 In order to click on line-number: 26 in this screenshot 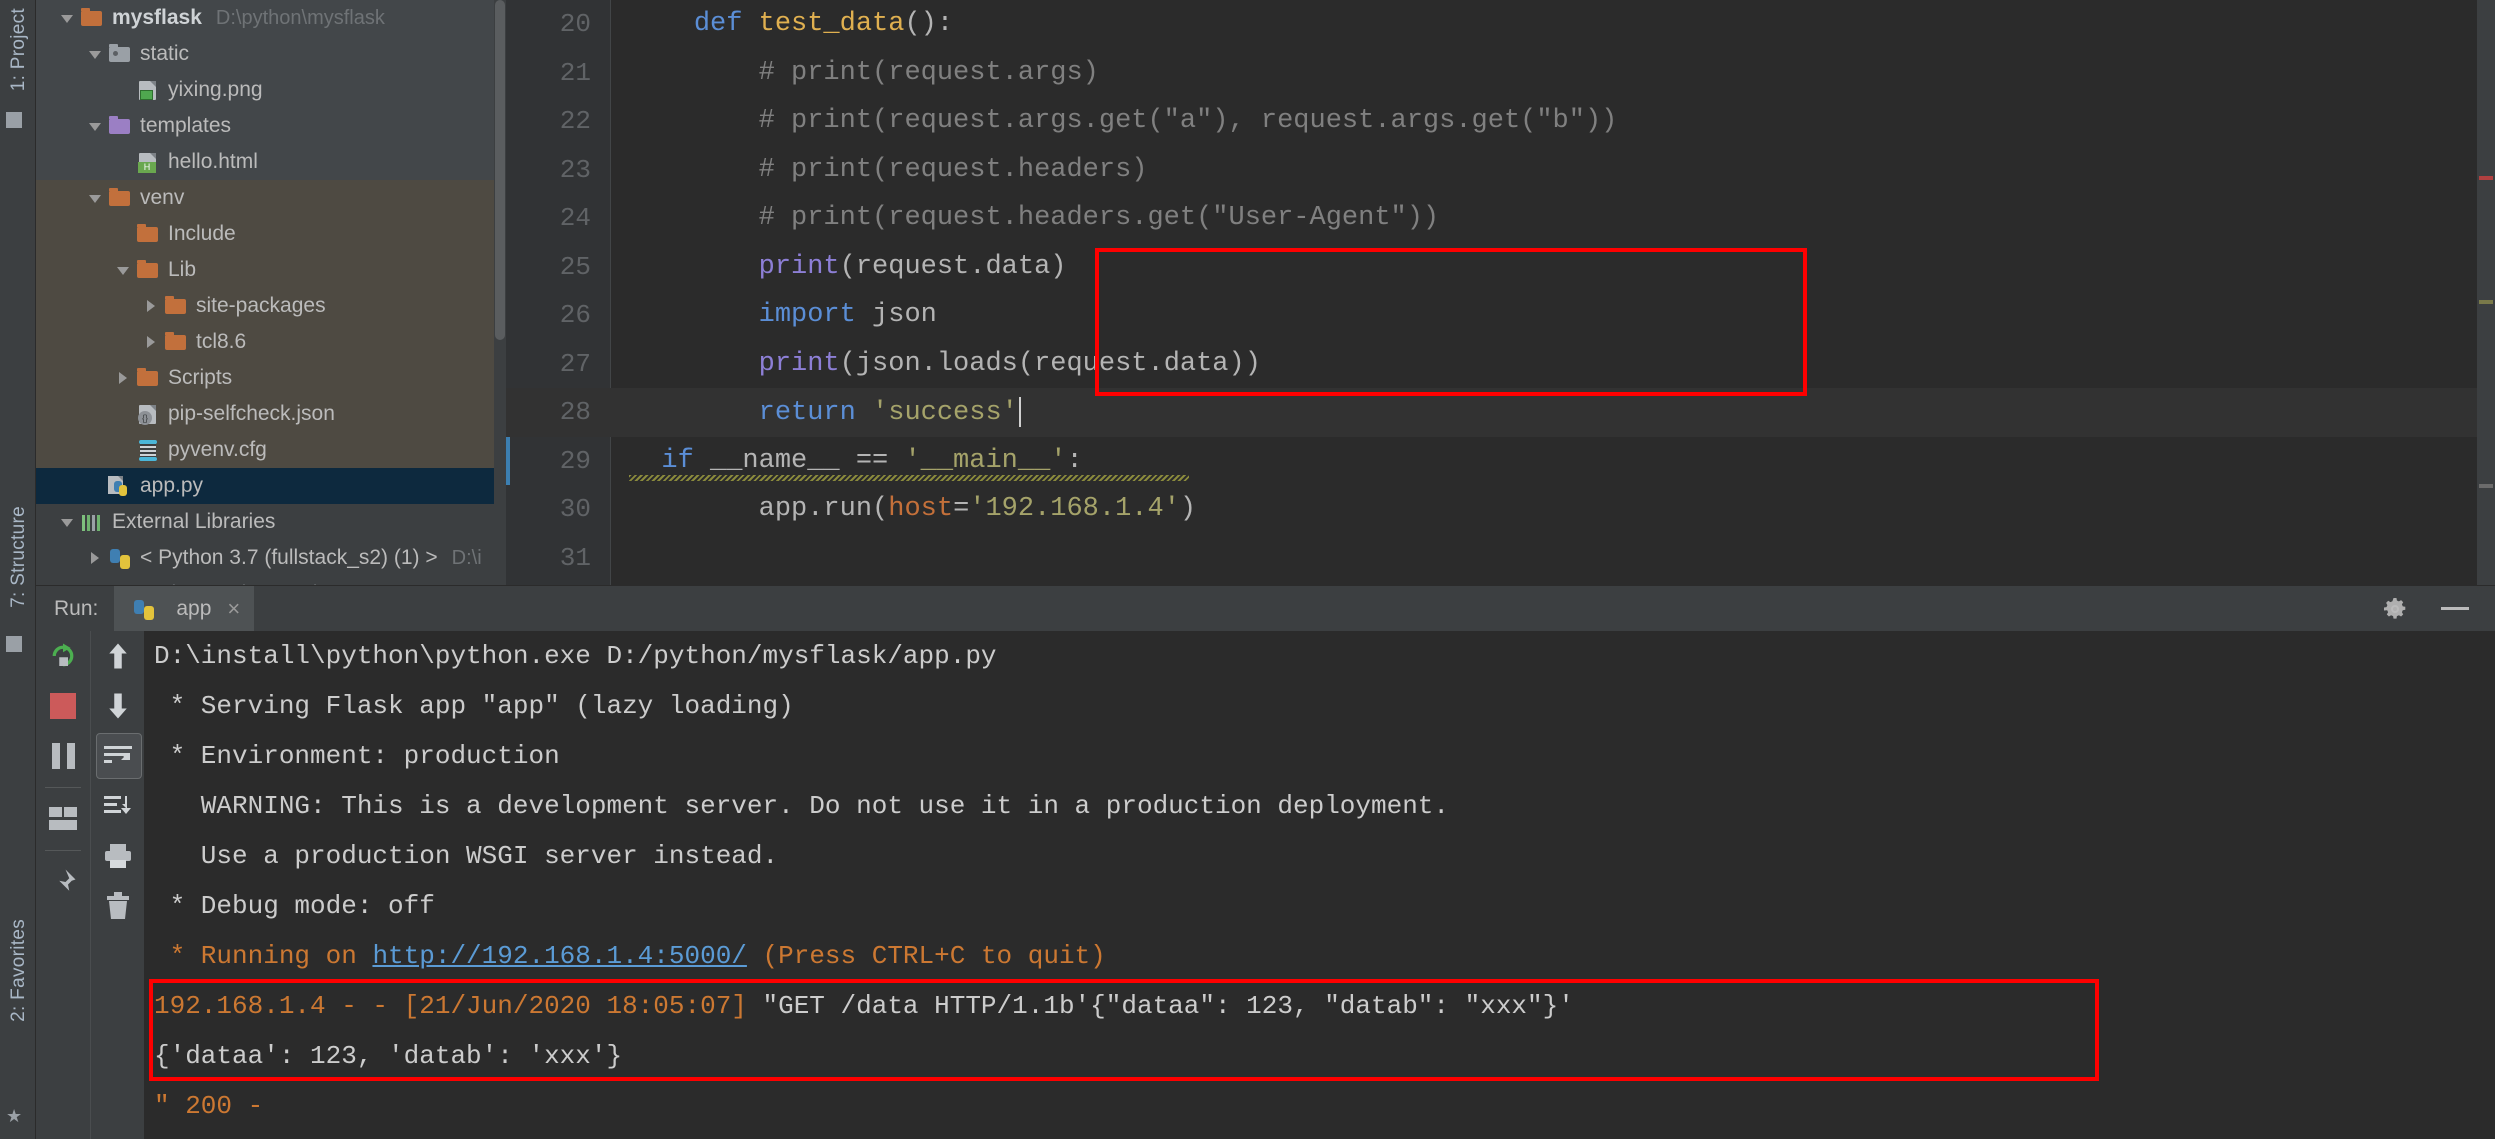, I will do `click(575, 315)`.